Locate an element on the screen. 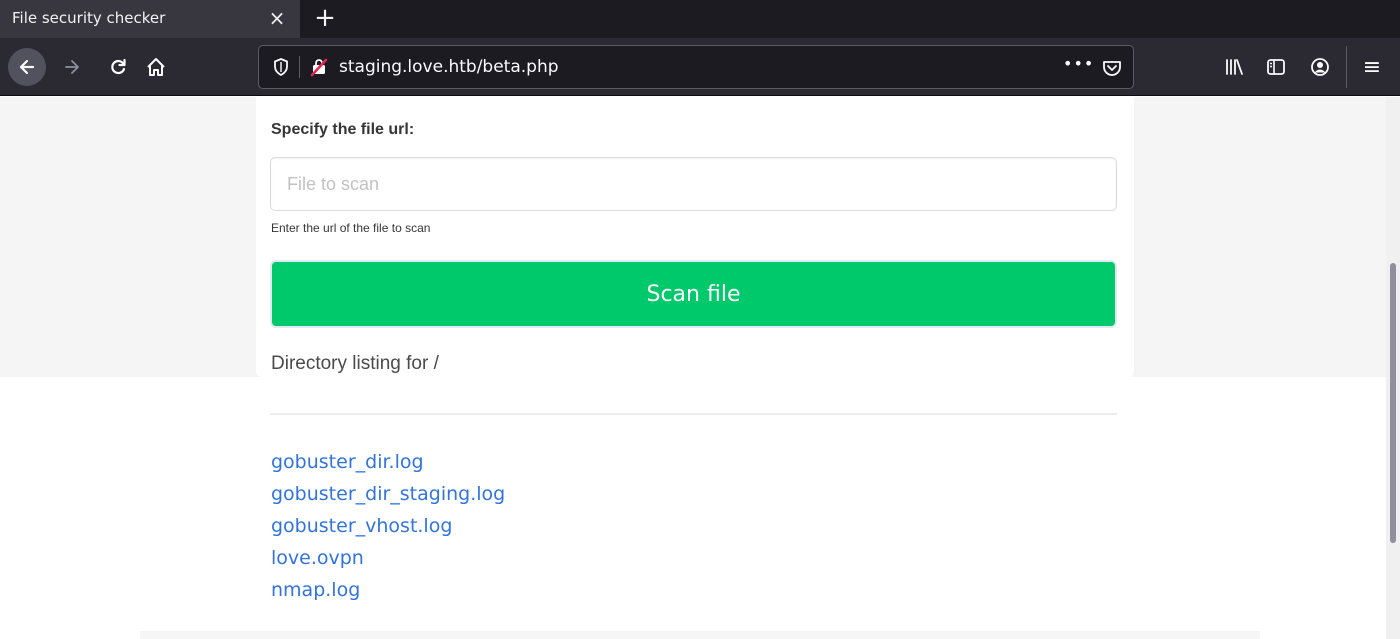  file-link-gobuster-dir-staging: gobuster_dir_staging.log is located at coordinates (388, 494).